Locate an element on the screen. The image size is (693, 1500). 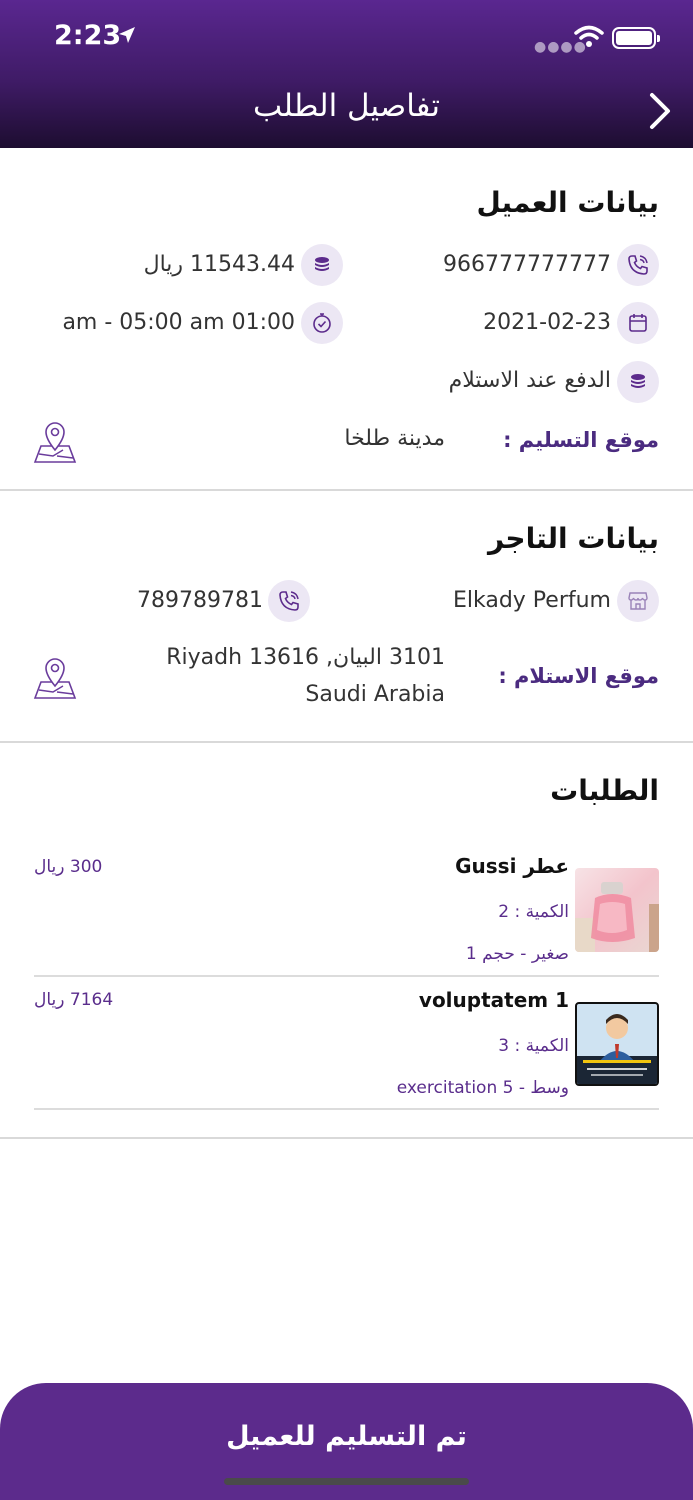
item-name: عطر Gussi is located at coordinates (512, 866).